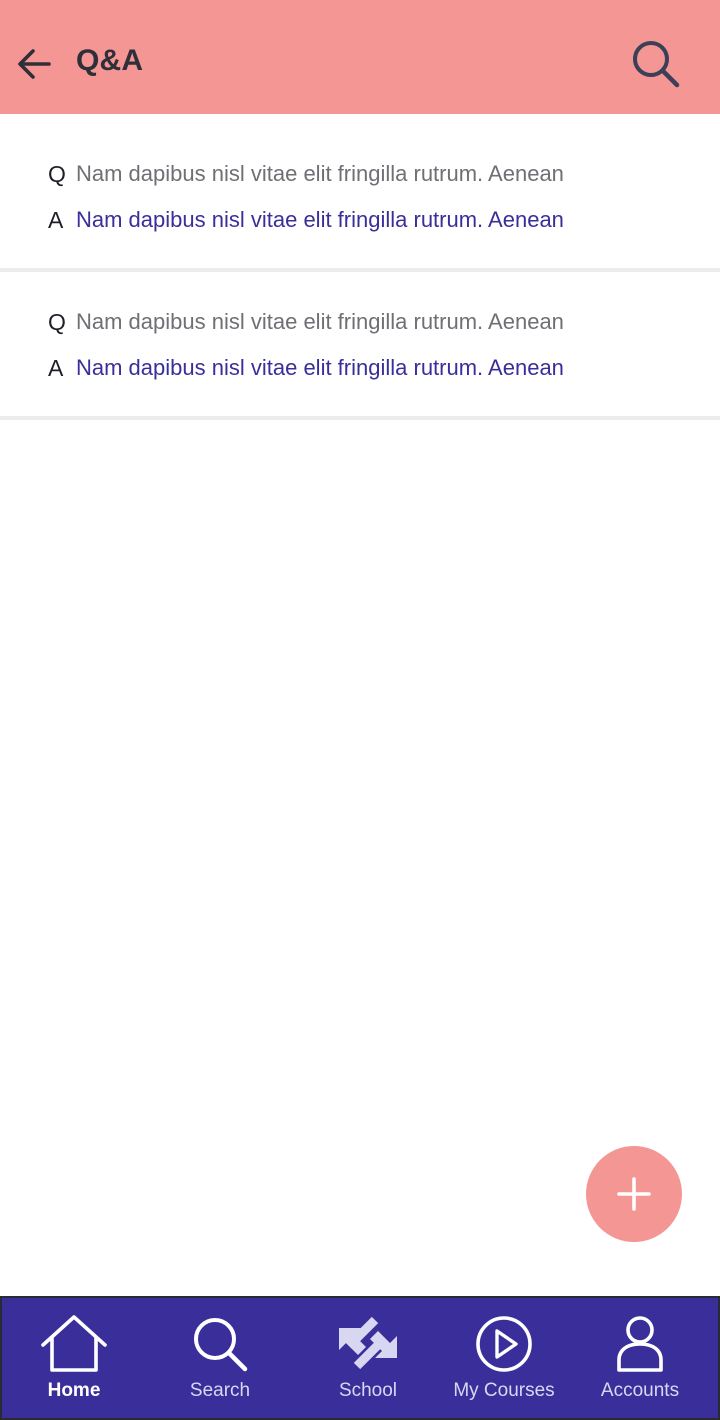  Describe the element at coordinates (504, 1344) in the screenshot. I see `play-circle-icon` at that location.